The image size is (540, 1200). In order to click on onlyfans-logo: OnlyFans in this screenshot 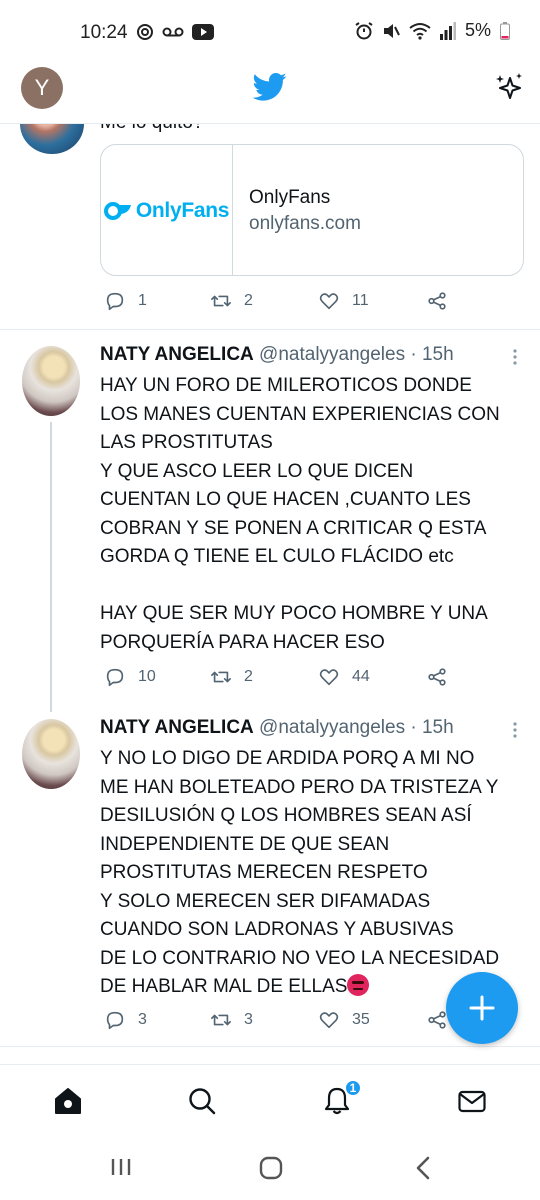, I will do `click(166, 211)`.